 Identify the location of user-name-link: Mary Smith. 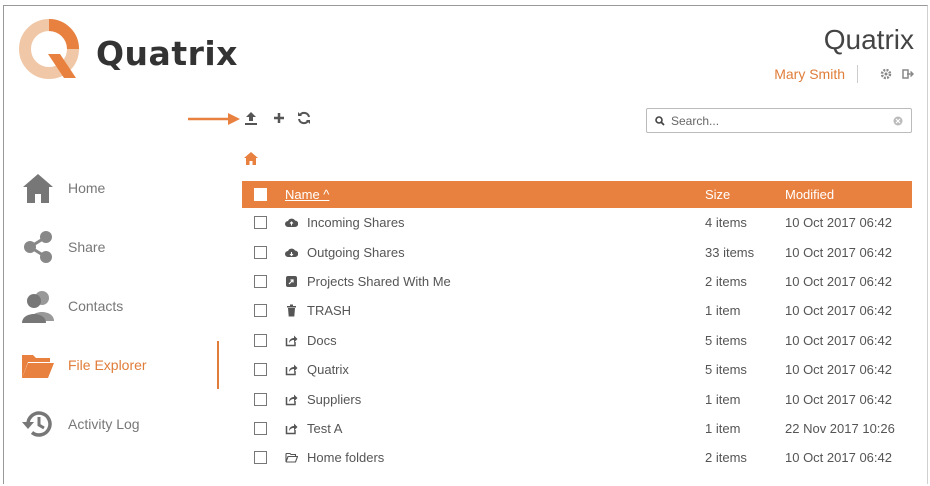
(809, 74).